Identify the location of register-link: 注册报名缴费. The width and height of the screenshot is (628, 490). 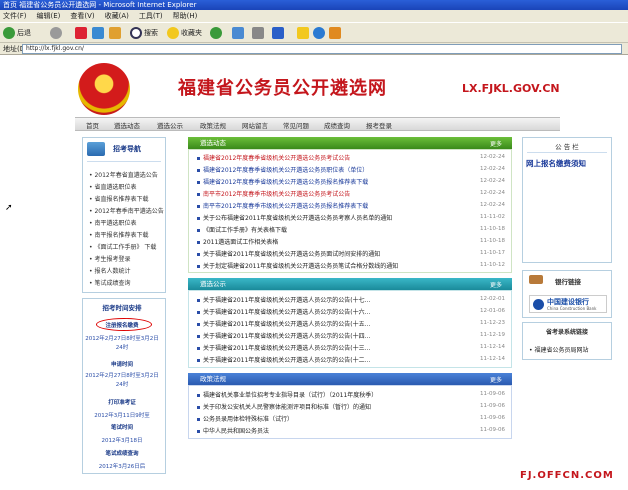
(122, 325).